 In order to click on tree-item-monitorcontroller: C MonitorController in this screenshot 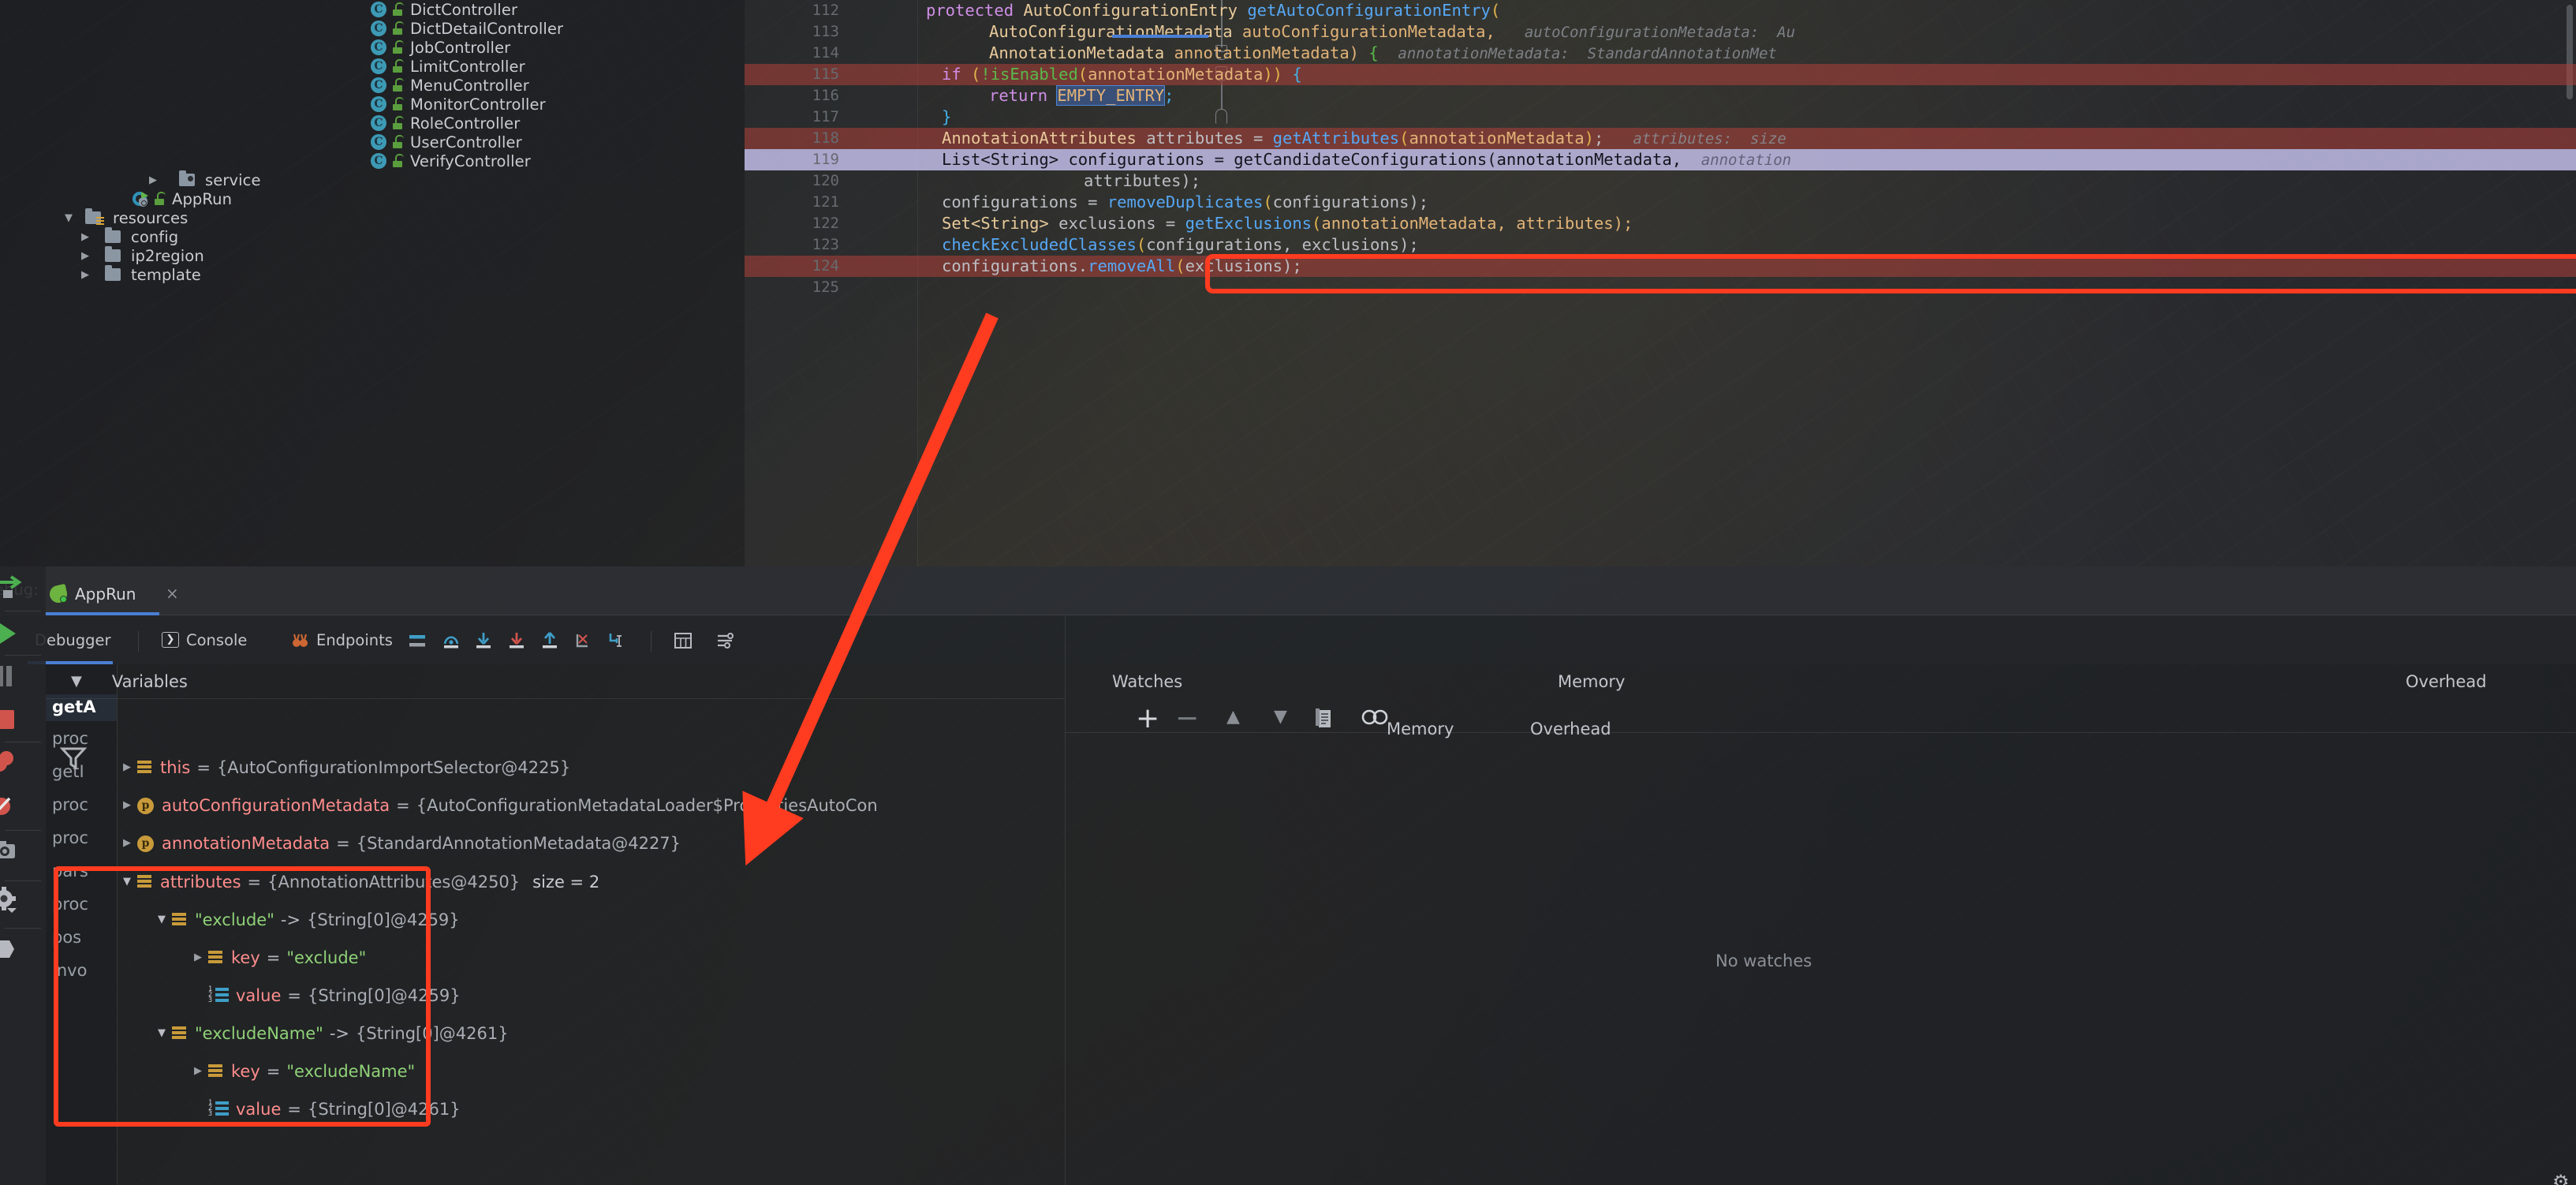, I will do `click(458, 105)`.